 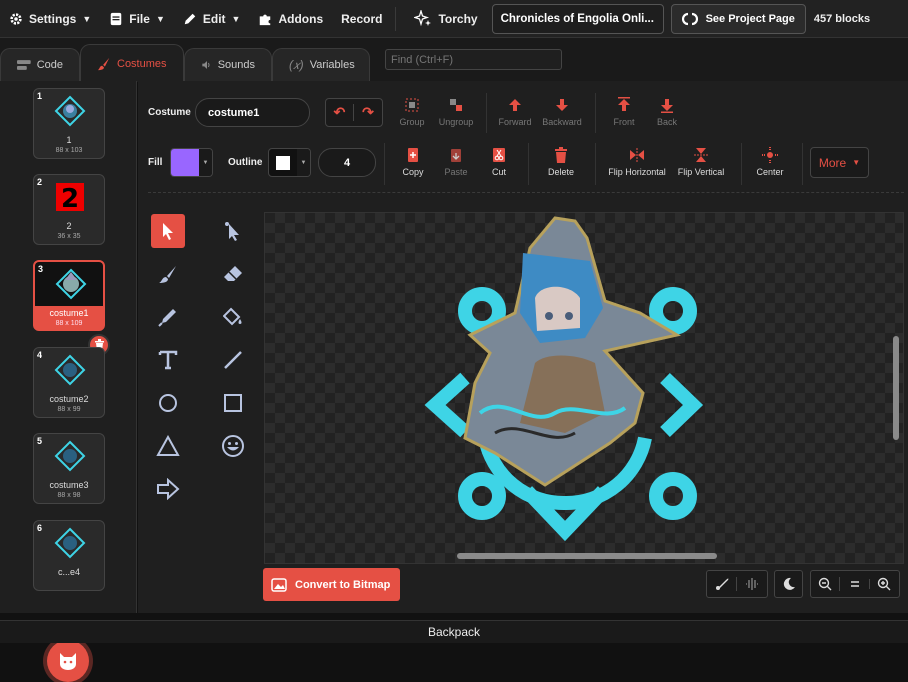 I want to click on editor-tabs: Code Costumes Sounds (𝑥) Variables, so click(x=454, y=60).